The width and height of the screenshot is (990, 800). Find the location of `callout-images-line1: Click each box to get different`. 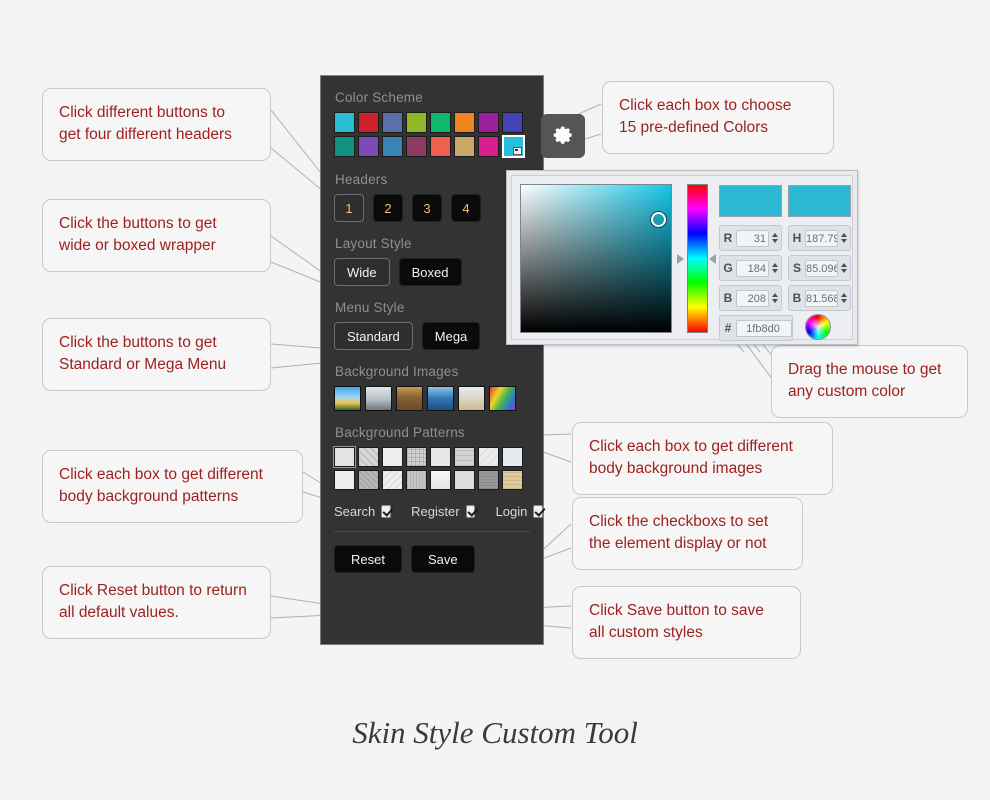

callout-images-line1: Click each box to get different is located at coordinates (691, 446).